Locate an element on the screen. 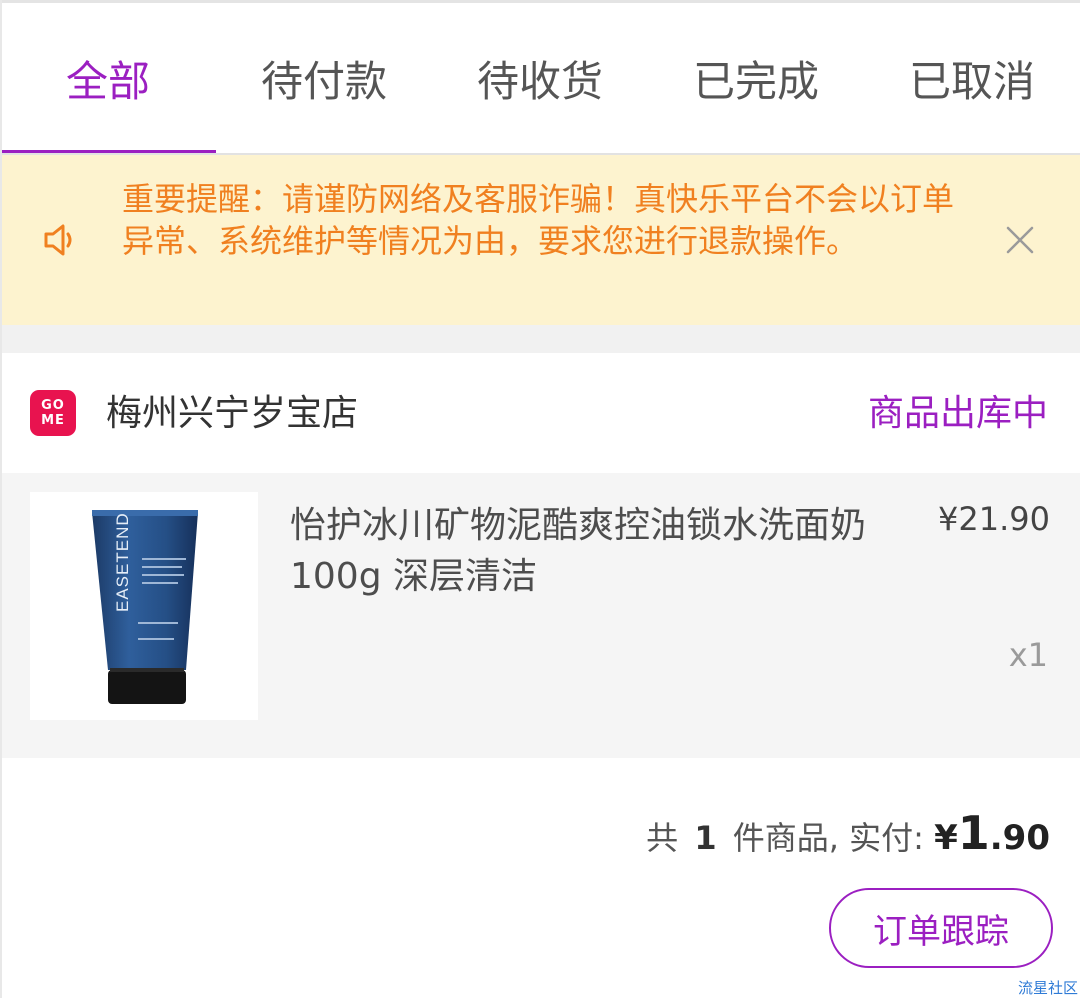 The image size is (1080, 998). section-gap is located at coordinates (540, 339).